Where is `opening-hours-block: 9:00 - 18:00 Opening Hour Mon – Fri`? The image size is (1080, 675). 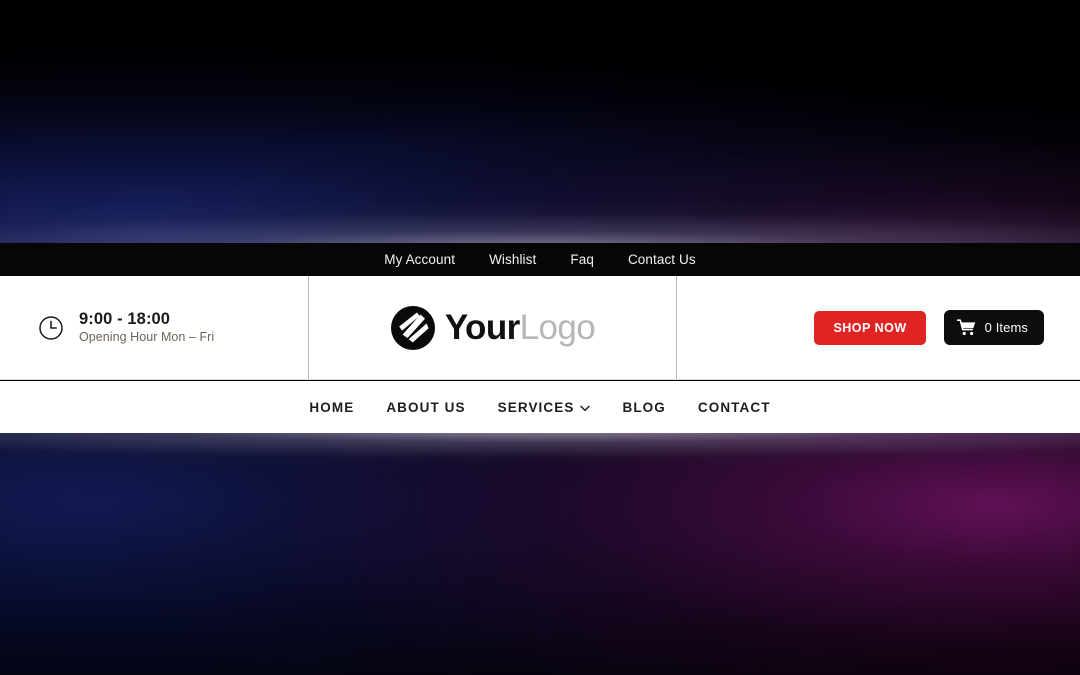 opening-hours-block: 9:00 - 18:00 Opening Hour Mon – Fri is located at coordinates (154, 327).